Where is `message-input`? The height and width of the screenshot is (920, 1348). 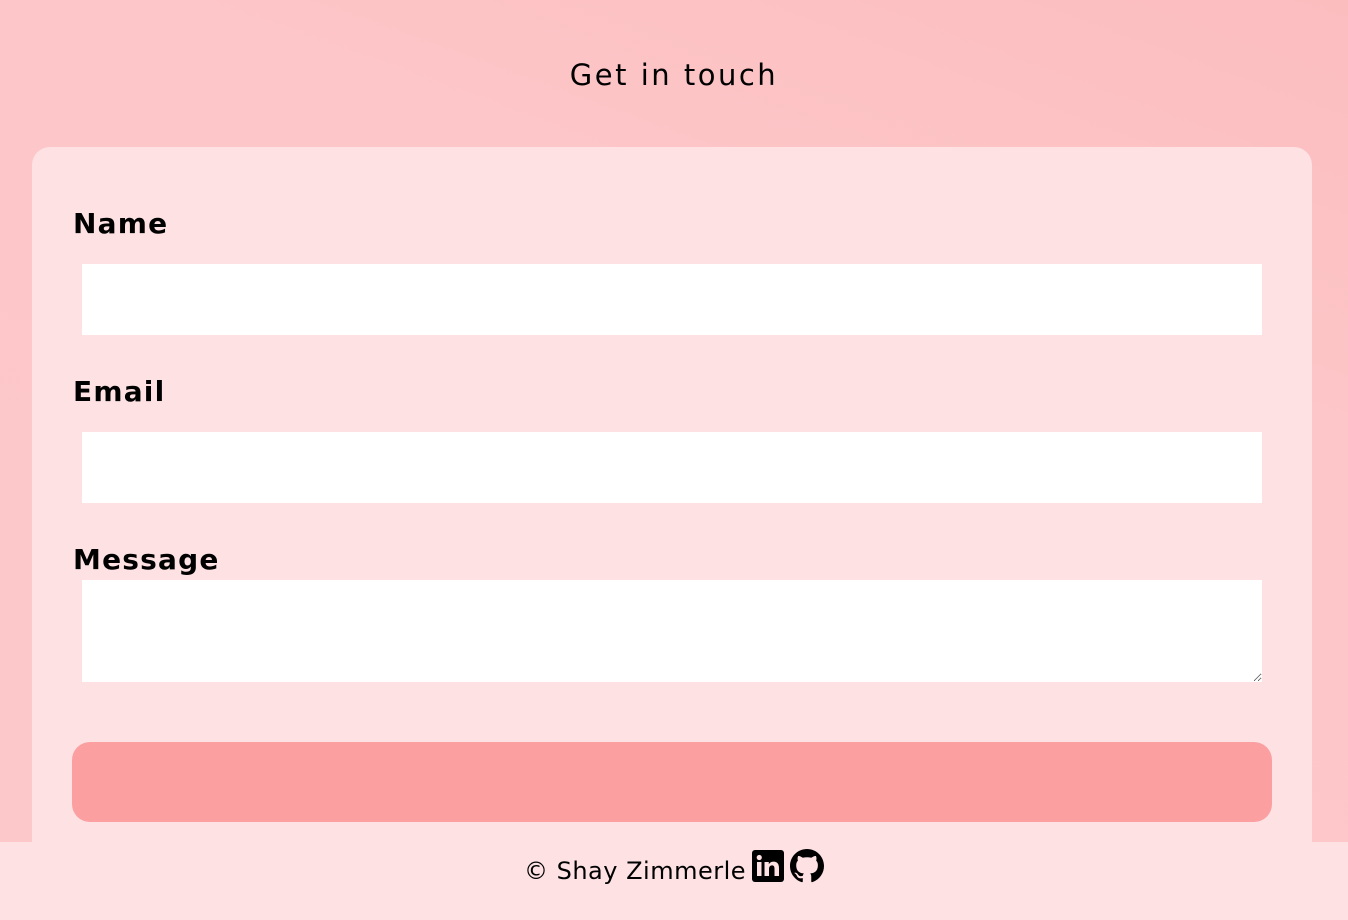 message-input is located at coordinates (672, 631).